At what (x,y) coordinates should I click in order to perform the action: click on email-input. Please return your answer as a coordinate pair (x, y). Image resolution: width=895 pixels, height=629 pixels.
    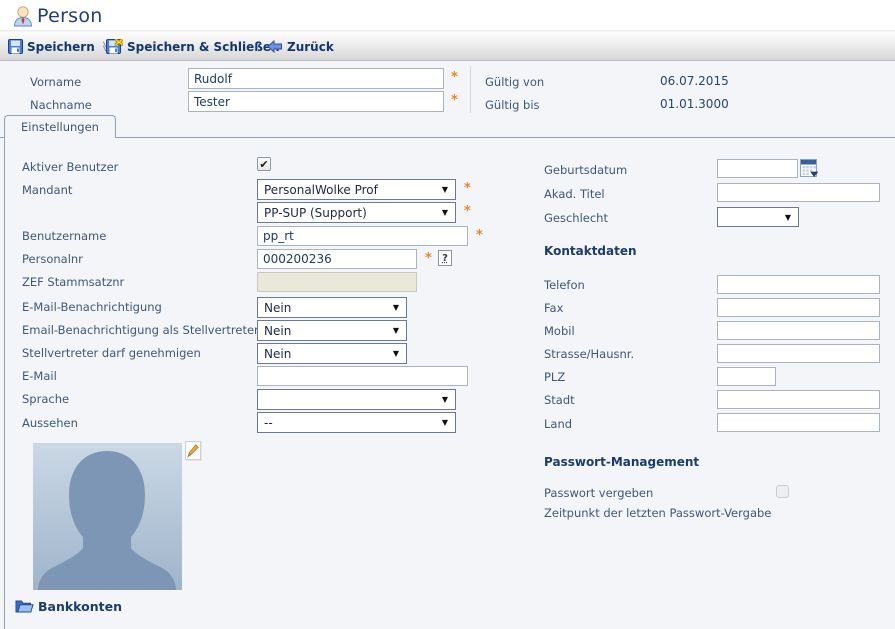
    Looking at the image, I should click on (362, 376).